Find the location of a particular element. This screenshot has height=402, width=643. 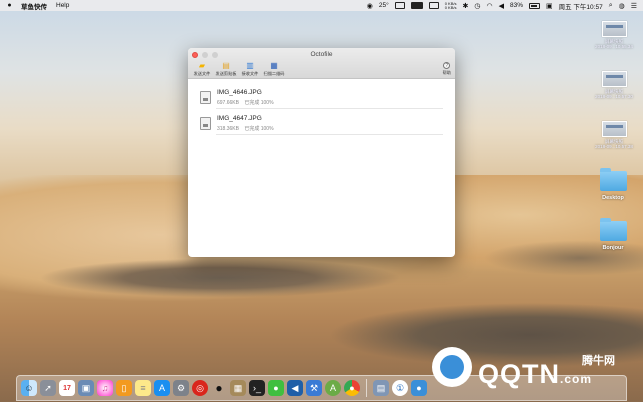

file-info: IMG_4646.JPG 697.66KB 已完成 100% is located at coordinates (247, 97).